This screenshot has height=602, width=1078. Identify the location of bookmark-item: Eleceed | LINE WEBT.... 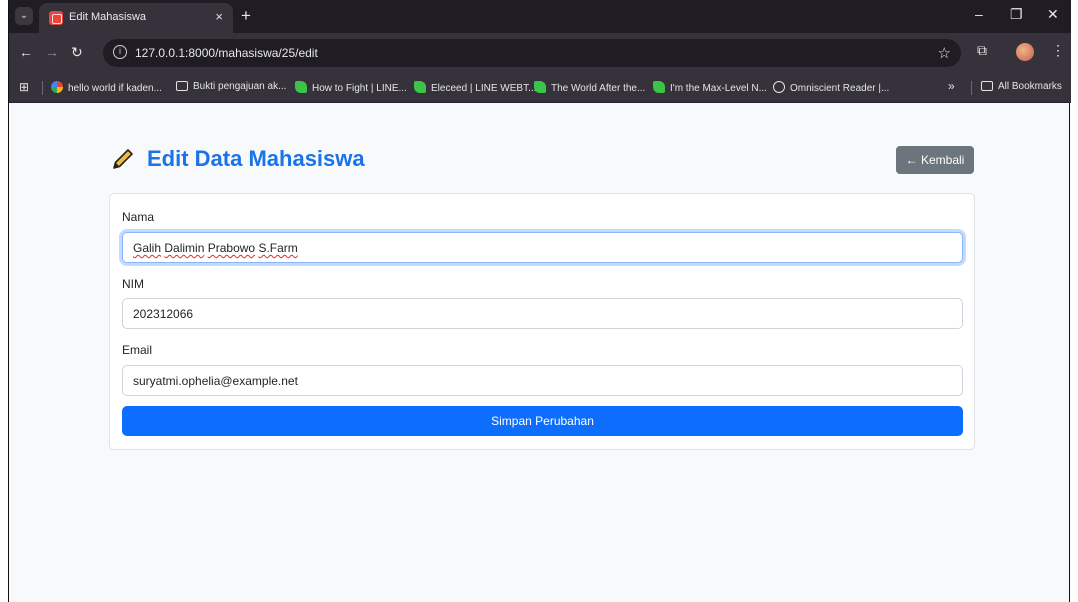
(475, 87).